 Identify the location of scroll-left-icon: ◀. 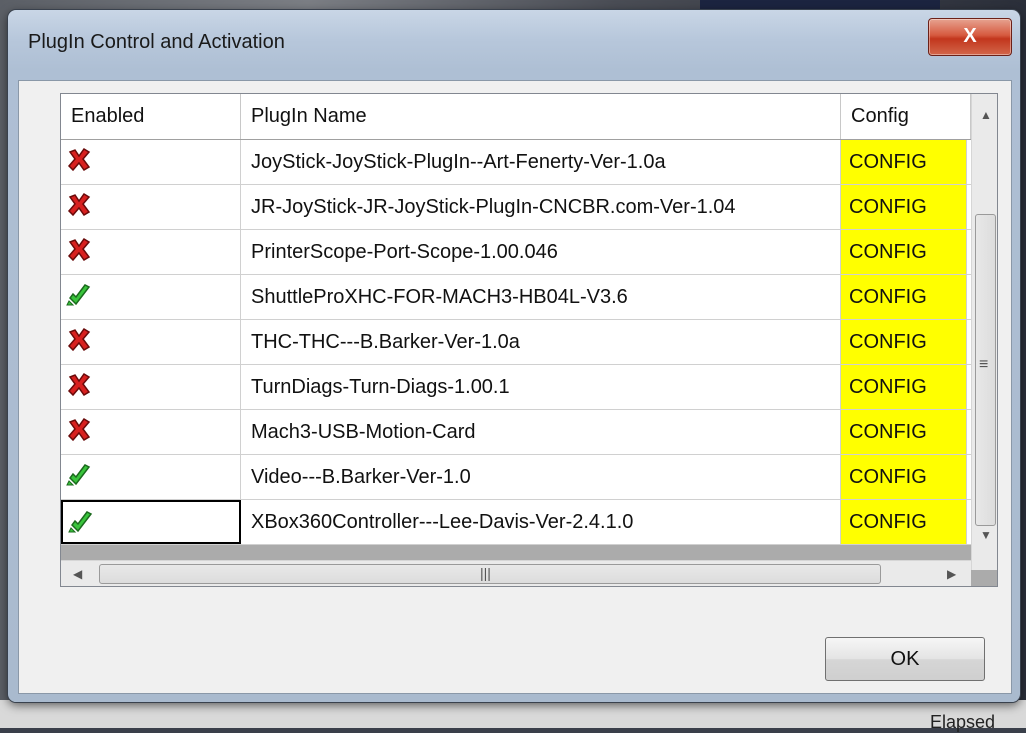
(77, 574).